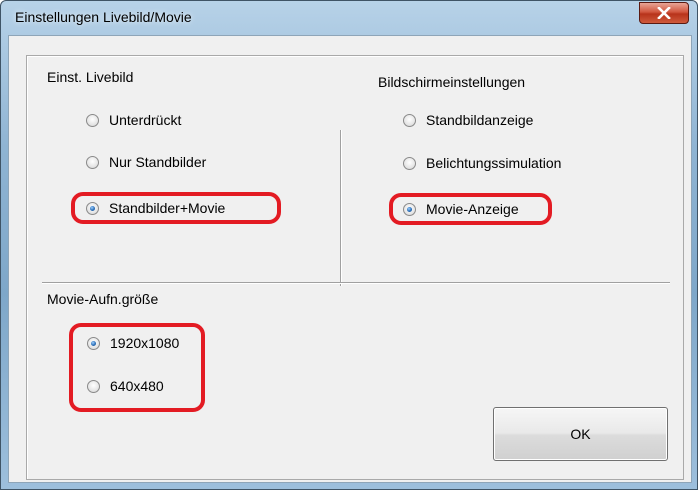 This screenshot has width=700, height=492. I want to click on radio-belichtungssimulation: Belichtungssimulation, so click(482, 163).